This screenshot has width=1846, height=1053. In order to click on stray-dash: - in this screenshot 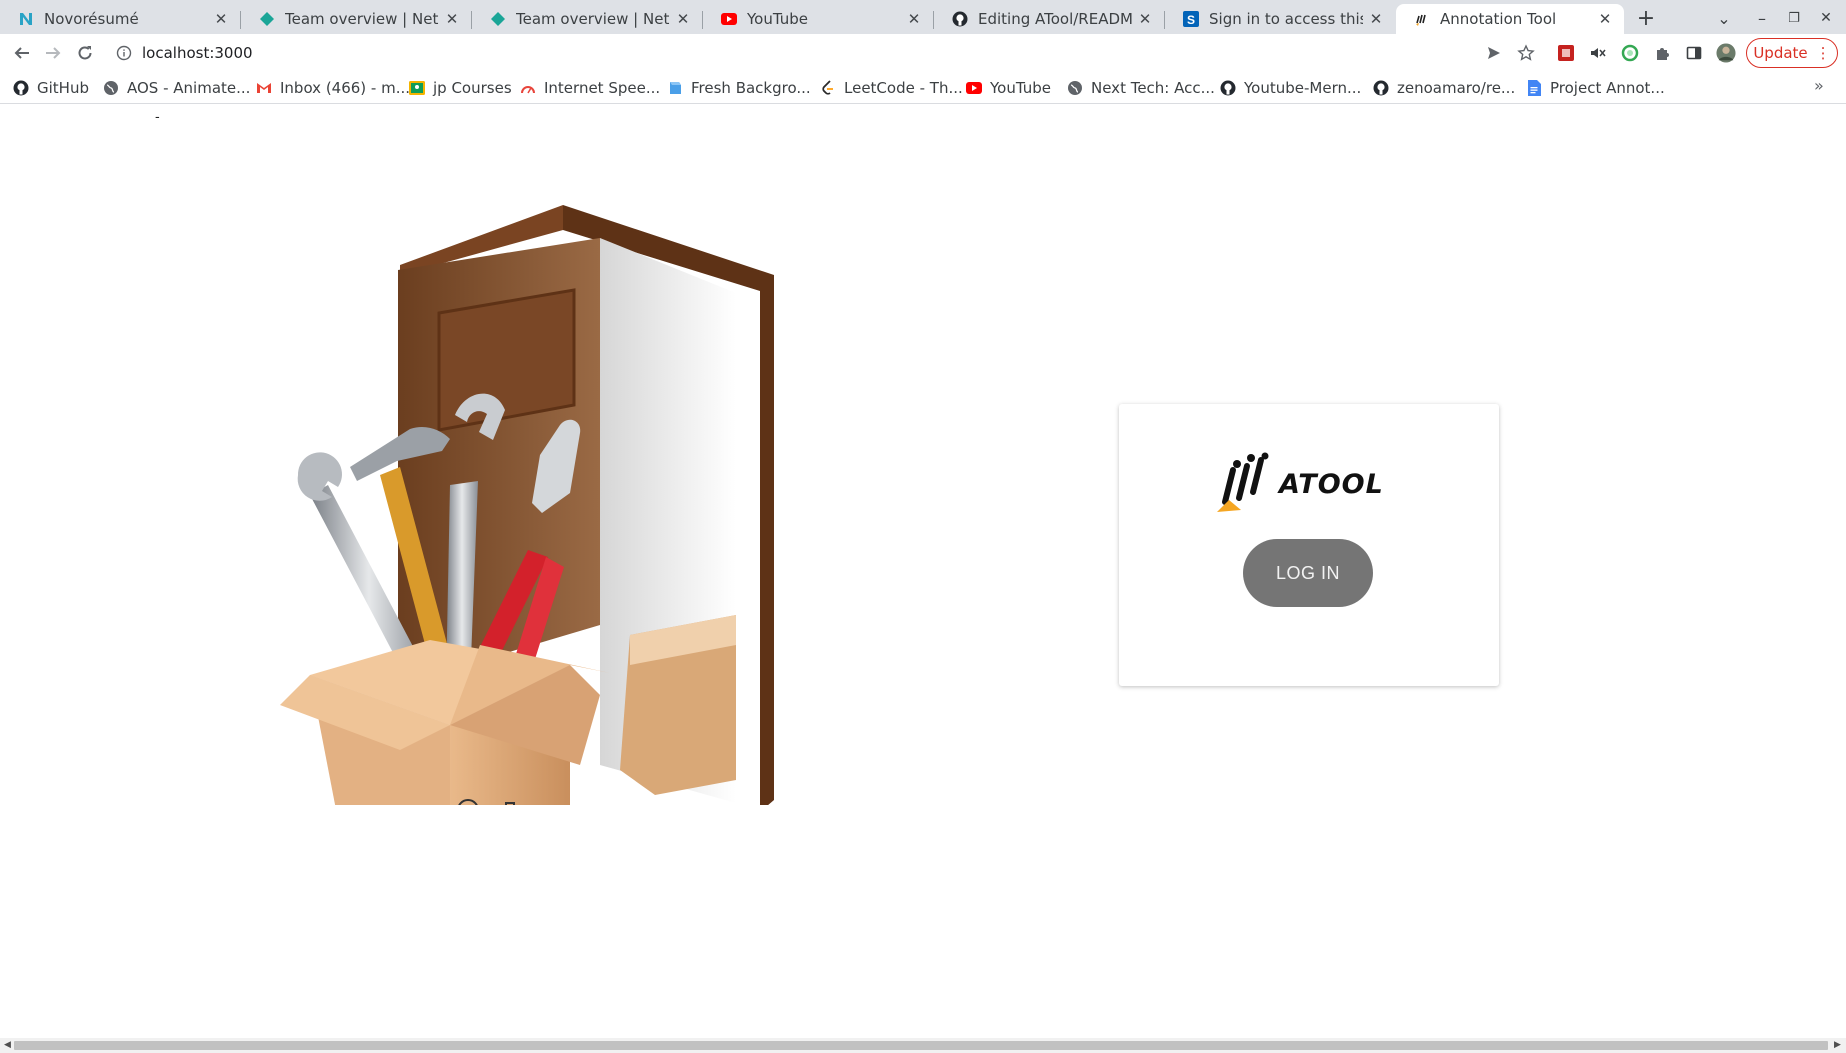, I will do `click(157, 117)`.